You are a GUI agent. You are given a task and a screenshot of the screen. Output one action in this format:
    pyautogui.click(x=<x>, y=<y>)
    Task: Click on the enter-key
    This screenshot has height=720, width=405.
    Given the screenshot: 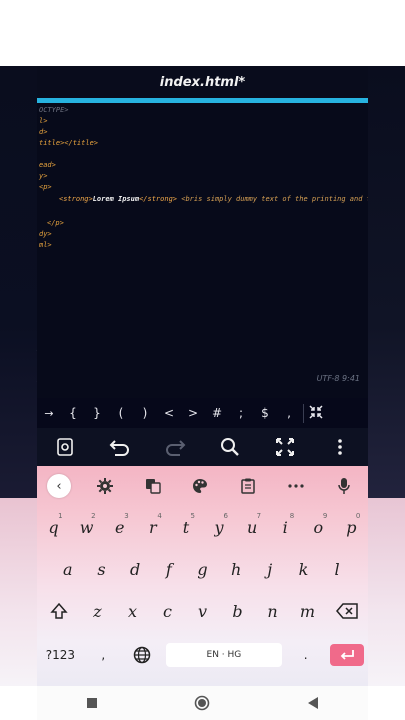 What is the action you would take?
    pyautogui.click(x=346, y=655)
    